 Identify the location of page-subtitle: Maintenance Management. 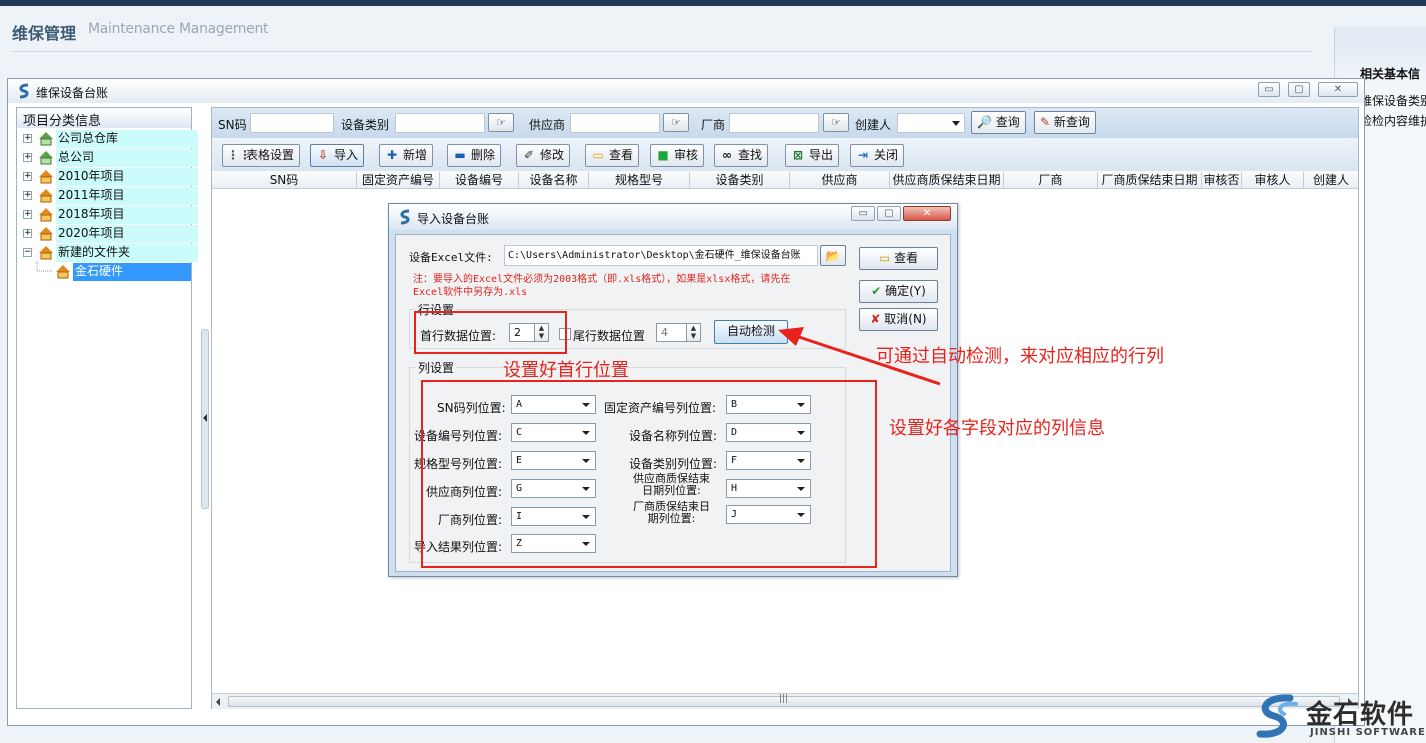
(178, 29).